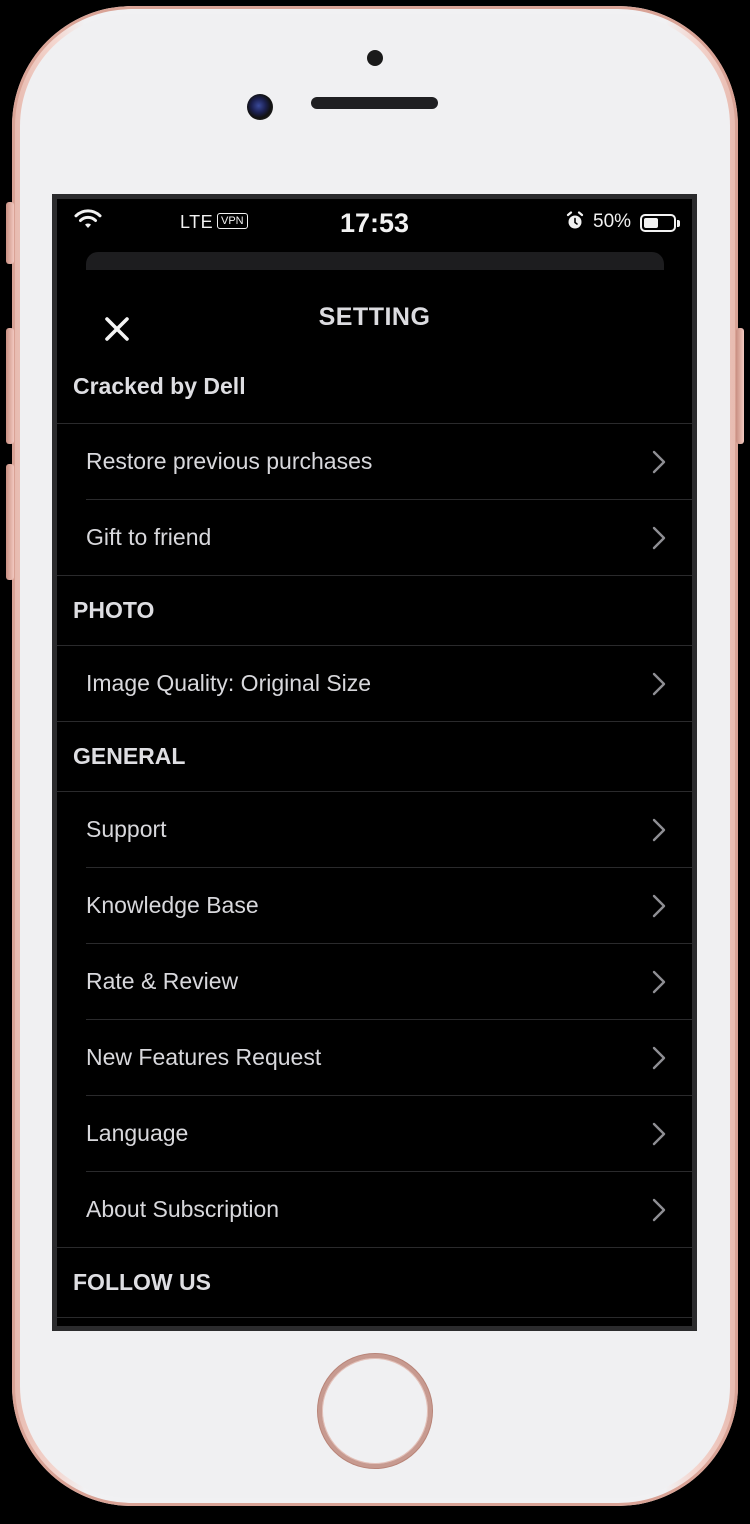 This screenshot has width=750, height=1524. What do you see at coordinates (374, 1210) in the screenshot?
I see `list-item-about-subscription: About Subscription` at bounding box center [374, 1210].